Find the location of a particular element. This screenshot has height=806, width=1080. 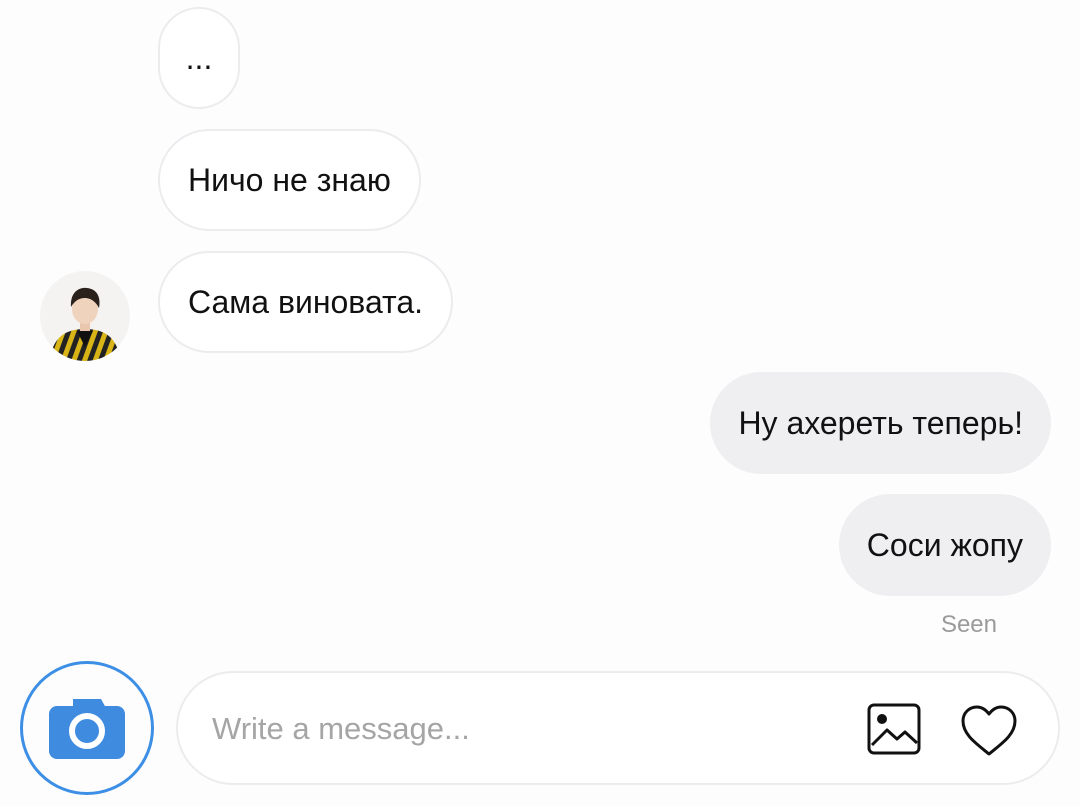

camera-button is located at coordinates (87, 728).